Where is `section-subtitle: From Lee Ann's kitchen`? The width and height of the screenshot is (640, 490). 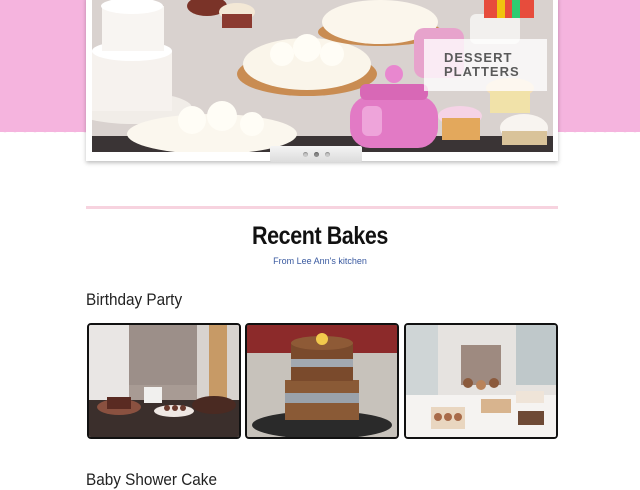
section-subtitle: From Lee Ann's kitchen is located at coordinates (320, 261).